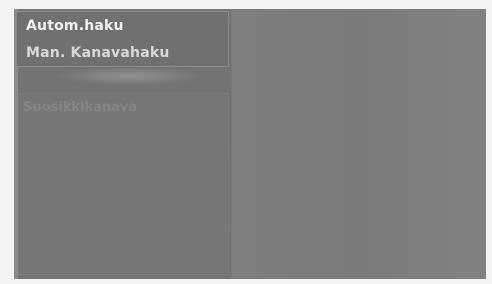 The image size is (492, 284). What do you see at coordinates (129, 76) in the screenshot?
I see `focus-glow` at bounding box center [129, 76].